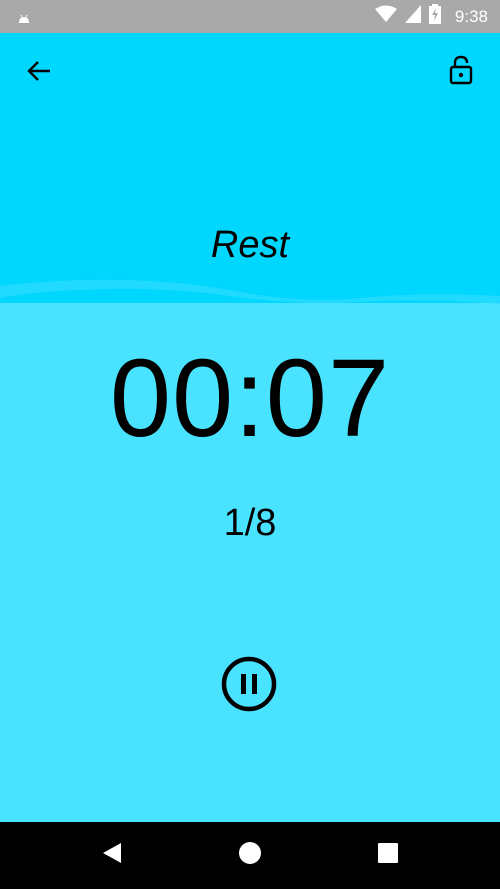 The width and height of the screenshot is (500, 889). Describe the element at coordinates (471, 16) in the screenshot. I see `status-time: 9:38` at that location.